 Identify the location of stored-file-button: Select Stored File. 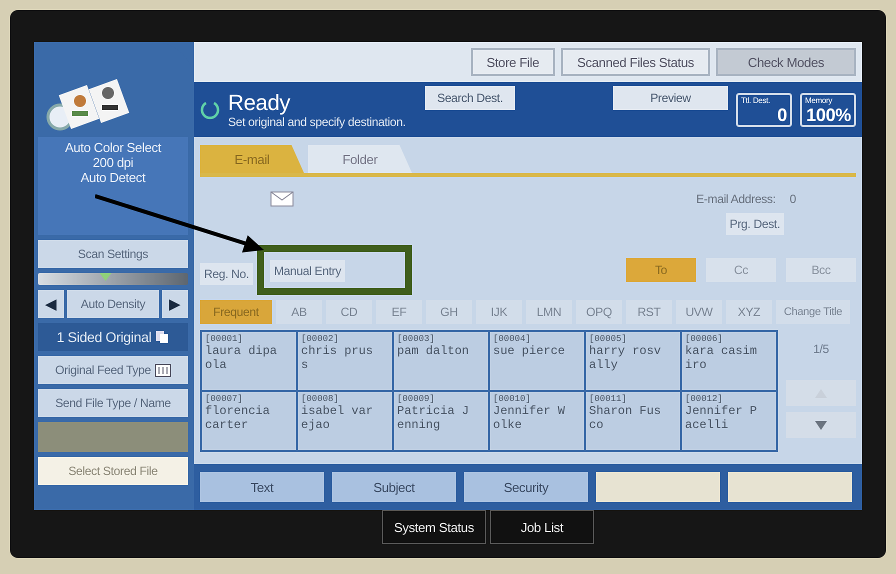
(113, 471).